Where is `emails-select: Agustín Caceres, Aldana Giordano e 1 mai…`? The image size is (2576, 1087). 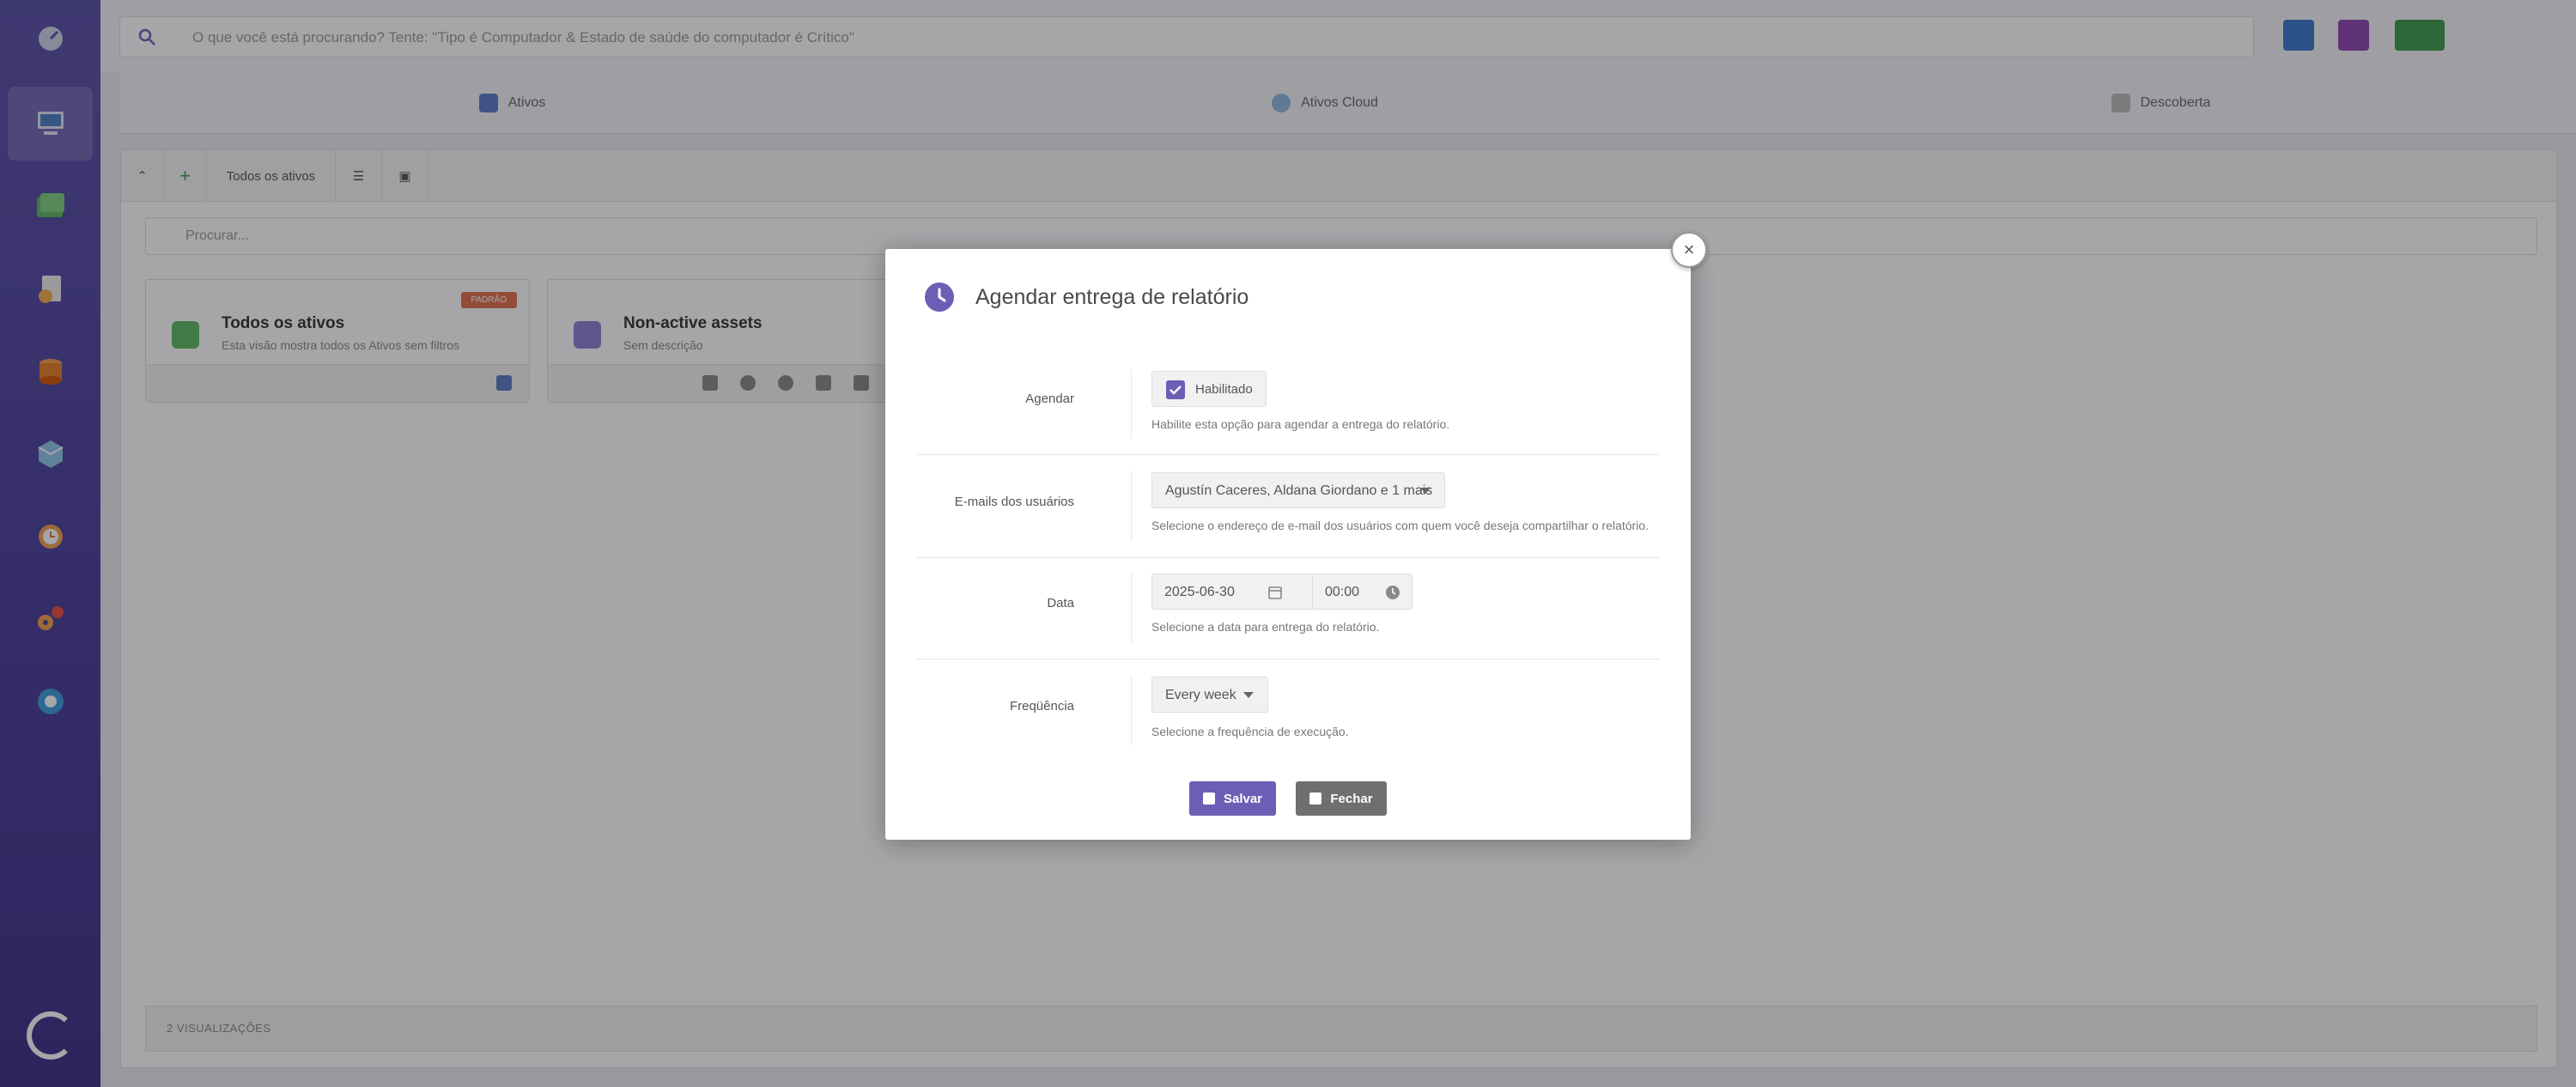 emails-select: Agustín Caceres, Aldana Giordano e 1 mai… is located at coordinates (1298, 490).